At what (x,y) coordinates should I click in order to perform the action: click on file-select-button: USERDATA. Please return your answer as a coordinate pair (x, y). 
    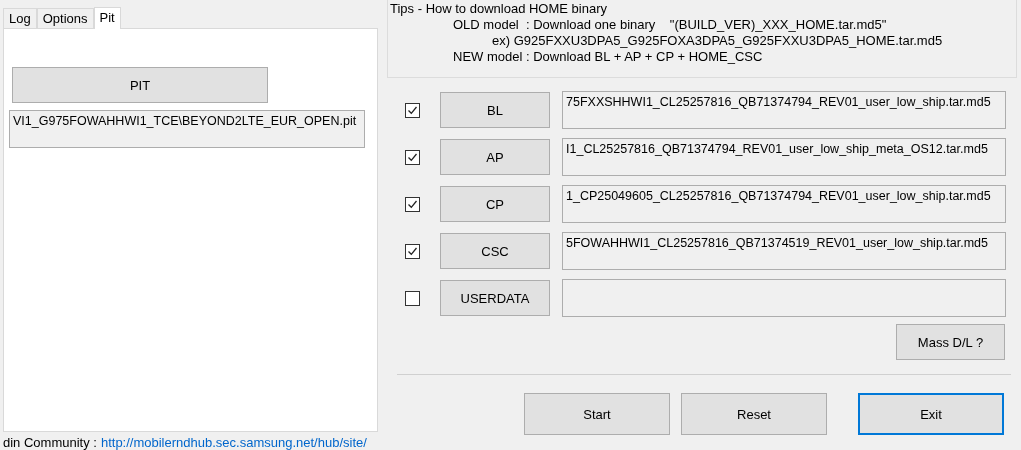
    Looking at the image, I should click on (495, 298).